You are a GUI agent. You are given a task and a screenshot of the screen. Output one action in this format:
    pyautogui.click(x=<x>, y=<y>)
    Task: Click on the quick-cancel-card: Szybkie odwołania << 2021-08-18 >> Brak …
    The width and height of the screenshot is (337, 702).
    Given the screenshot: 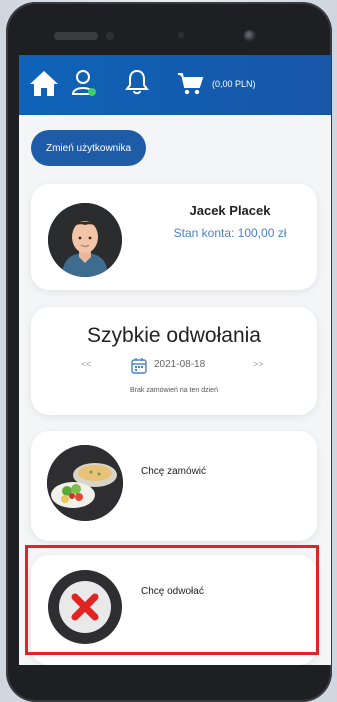 What is the action you would take?
    pyautogui.click(x=174, y=361)
    